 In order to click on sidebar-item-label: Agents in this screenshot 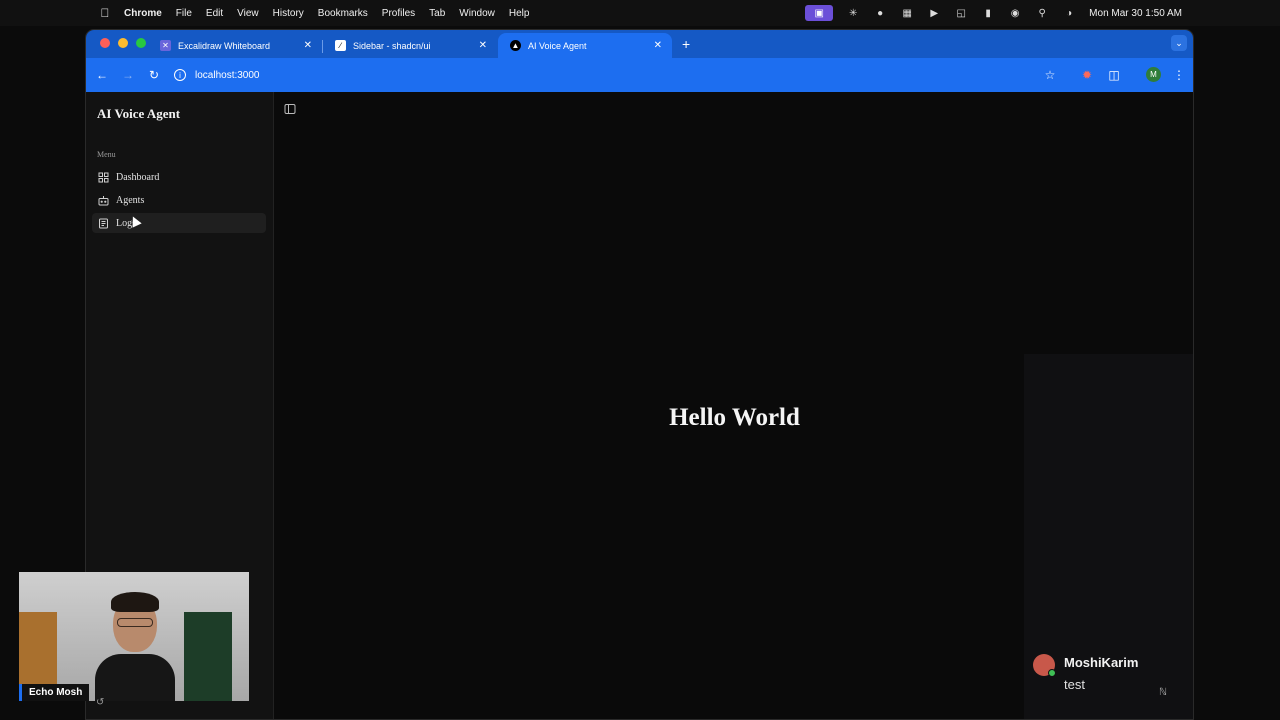, I will do `click(130, 200)`.